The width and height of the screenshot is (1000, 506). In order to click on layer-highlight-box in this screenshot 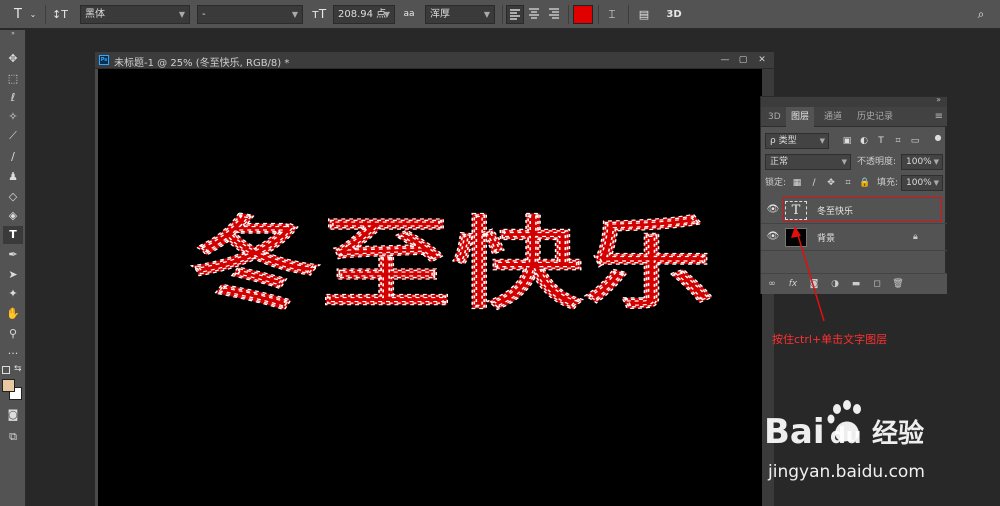, I will do `click(862, 209)`.